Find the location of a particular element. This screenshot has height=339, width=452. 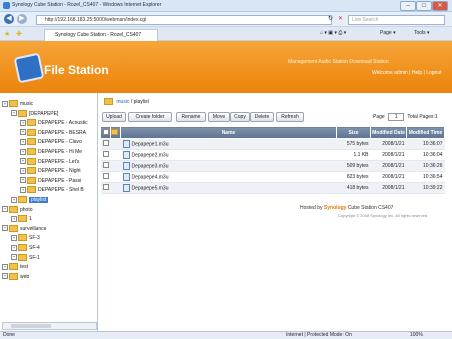

file-size: 509 bytes is located at coordinates (353, 166).